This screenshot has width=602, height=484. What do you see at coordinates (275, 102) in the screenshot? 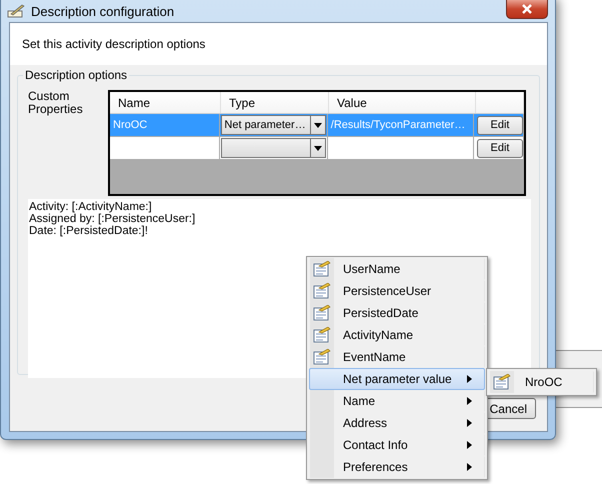
I see `column-header: Type` at bounding box center [275, 102].